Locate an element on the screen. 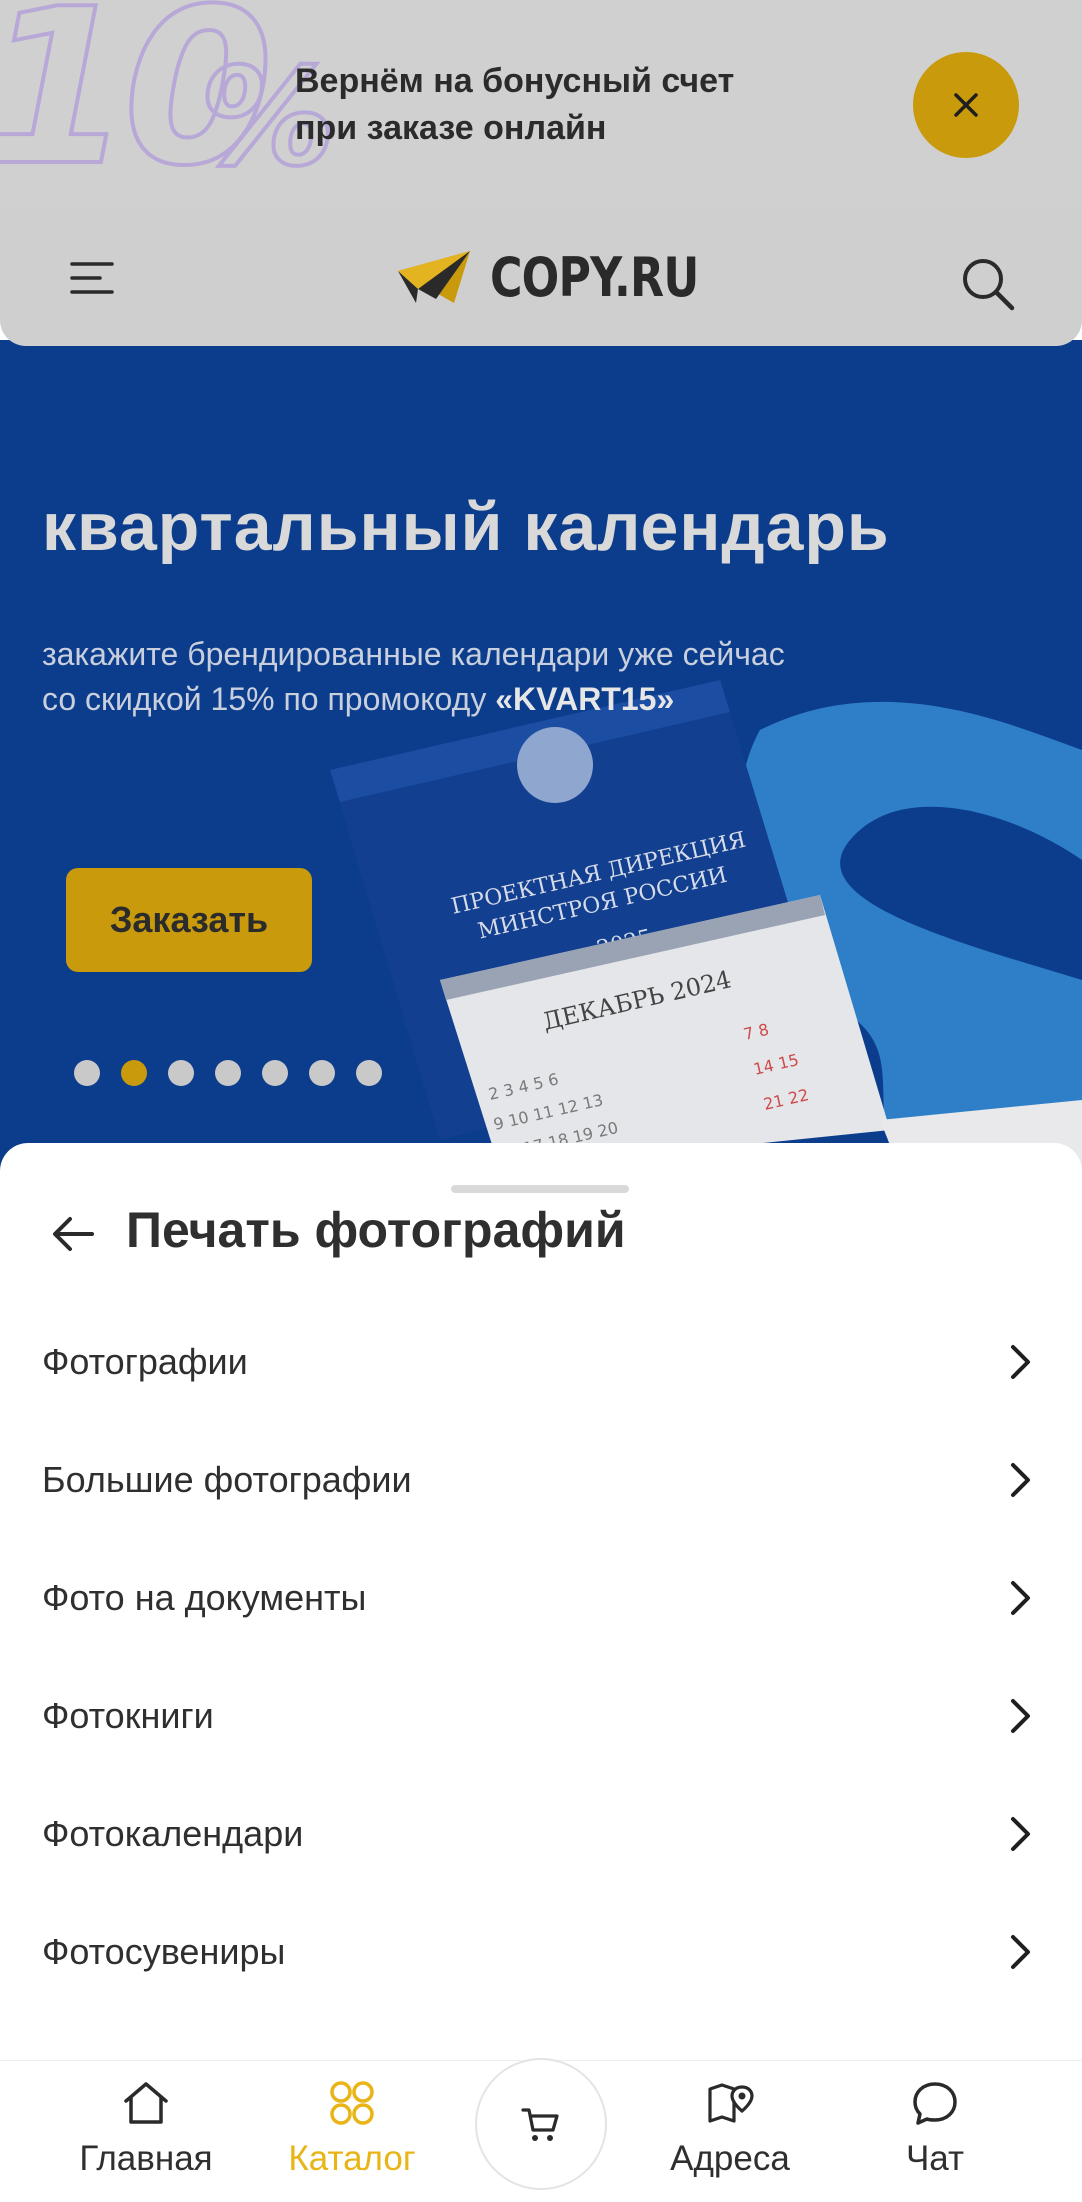 Image resolution: width=1082 pixels, height=2202 pixels. tab-chat: Чат is located at coordinates (935, 2131).